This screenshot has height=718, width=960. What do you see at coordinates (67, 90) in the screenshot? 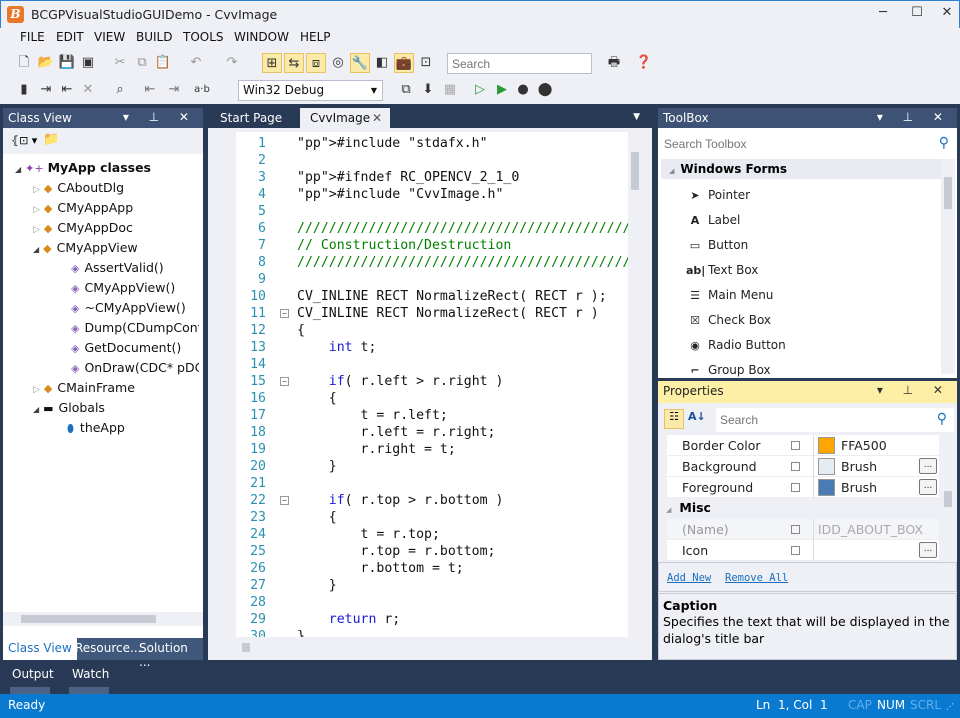
I see `prev-bookmark-icon: ⇤` at bounding box center [67, 90].